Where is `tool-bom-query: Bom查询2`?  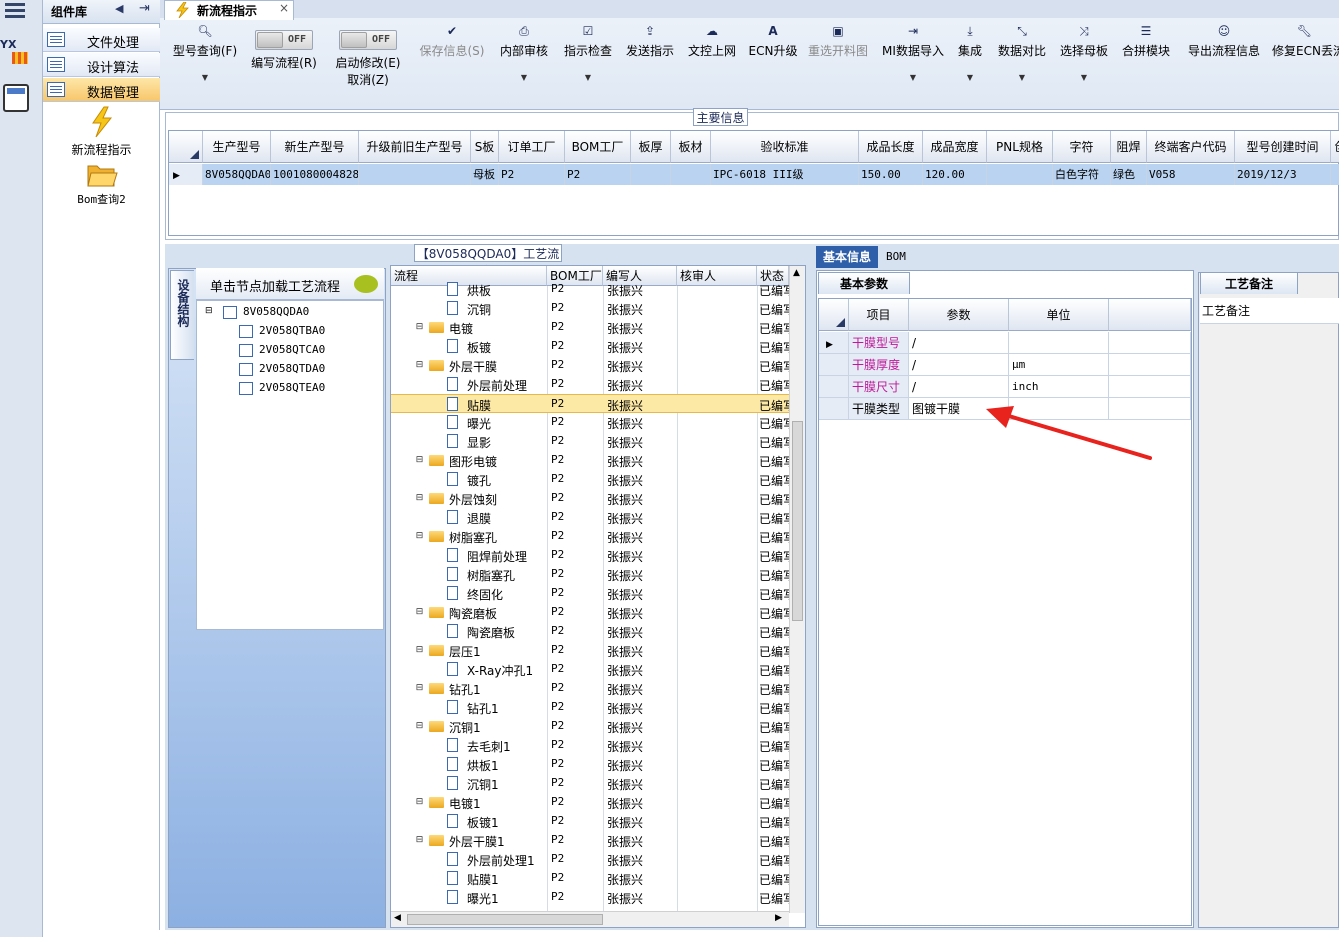
tool-bom-query: Bom查询2 is located at coordinates (101, 184).